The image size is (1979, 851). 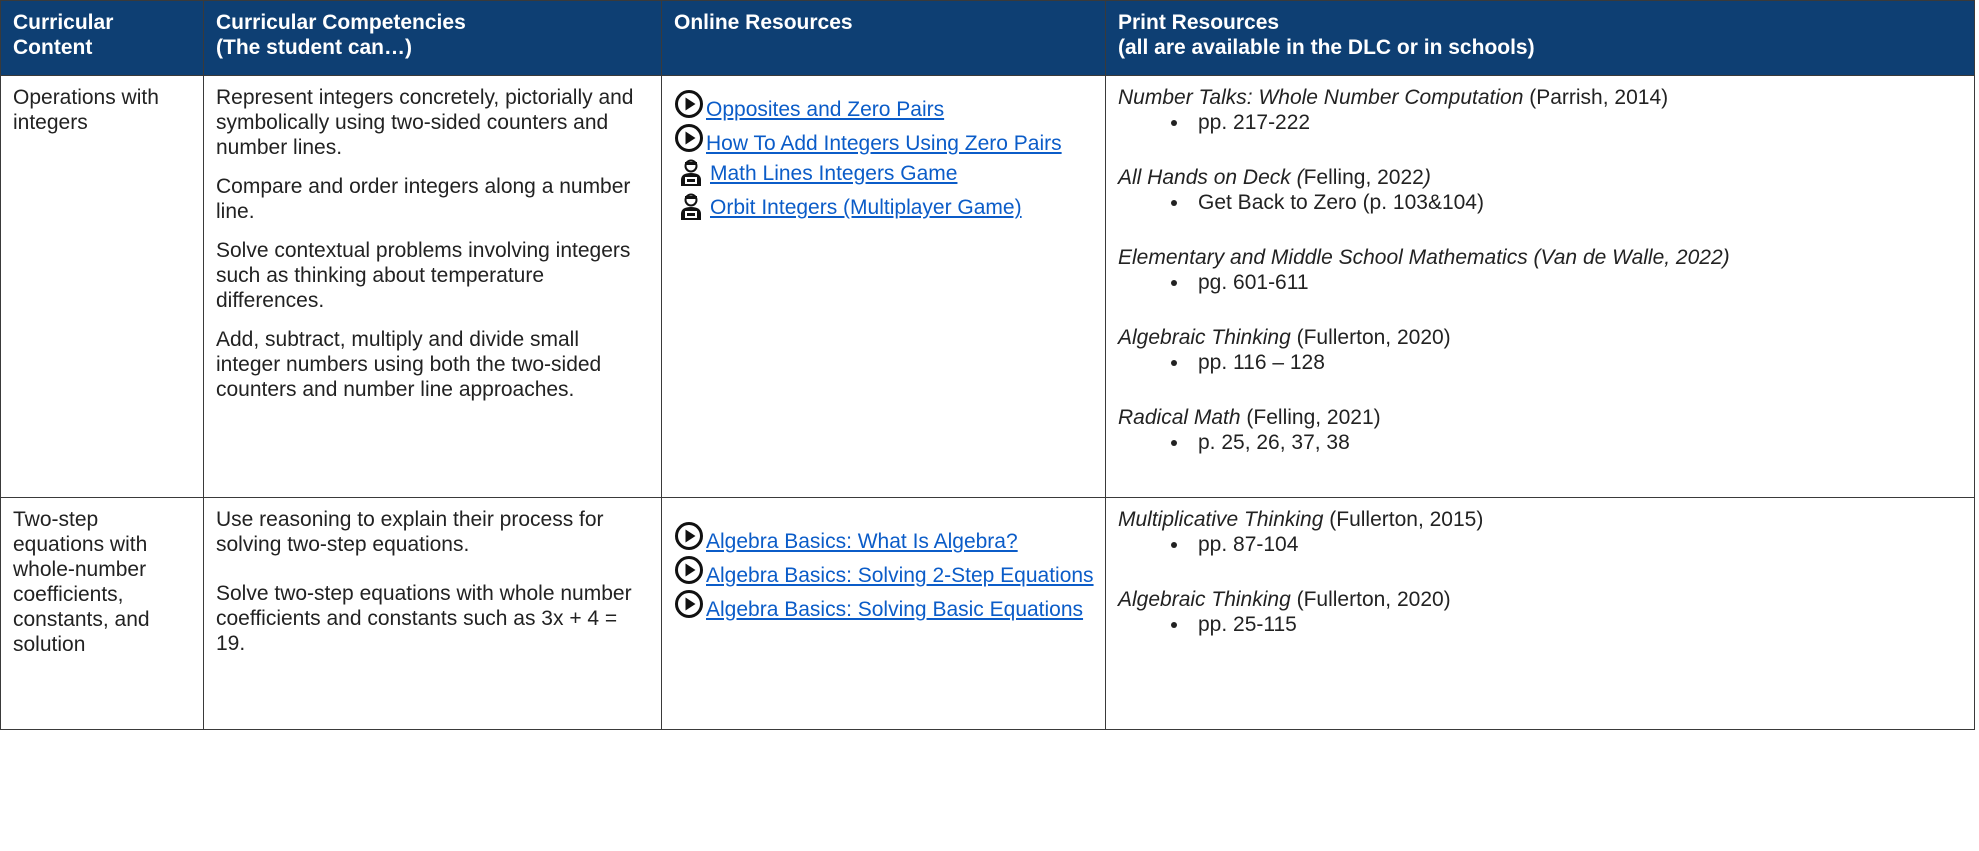 I want to click on book-title: Radical Math, so click(x=1179, y=417).